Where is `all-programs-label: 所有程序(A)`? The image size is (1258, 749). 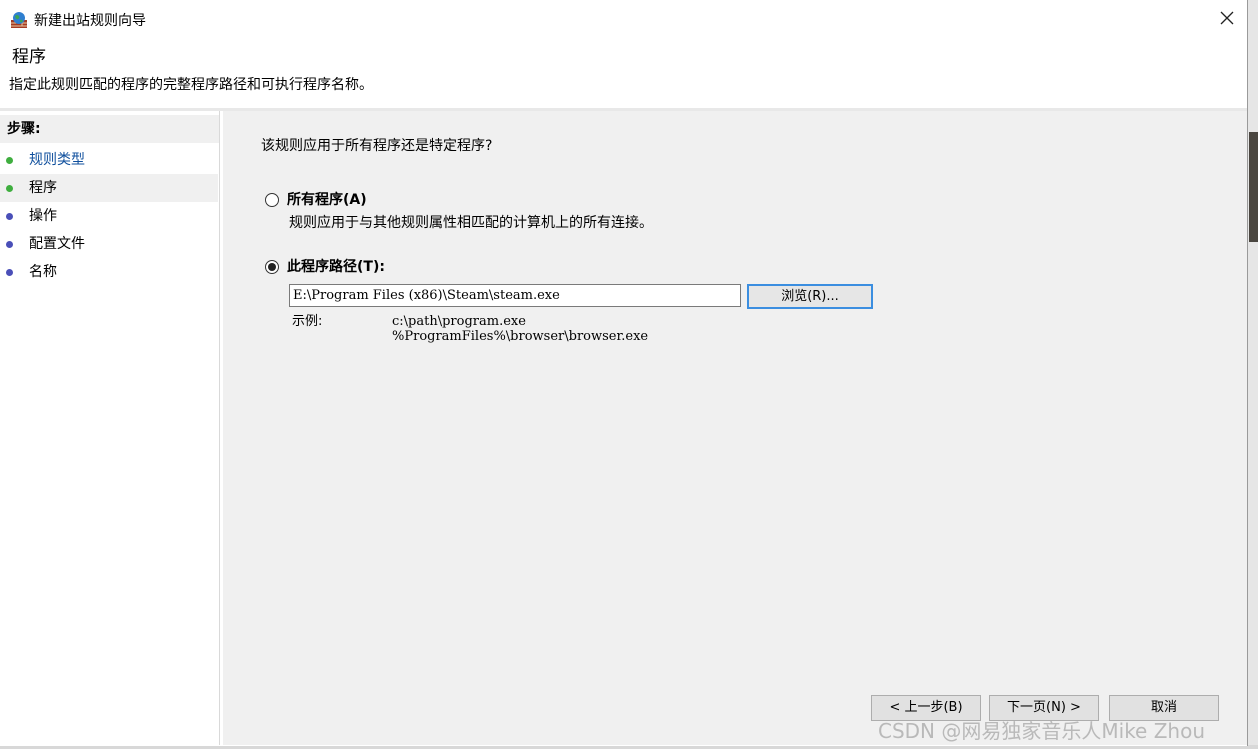
all-programs-label: 所有程序(A) is located at coordinates (327, 200).